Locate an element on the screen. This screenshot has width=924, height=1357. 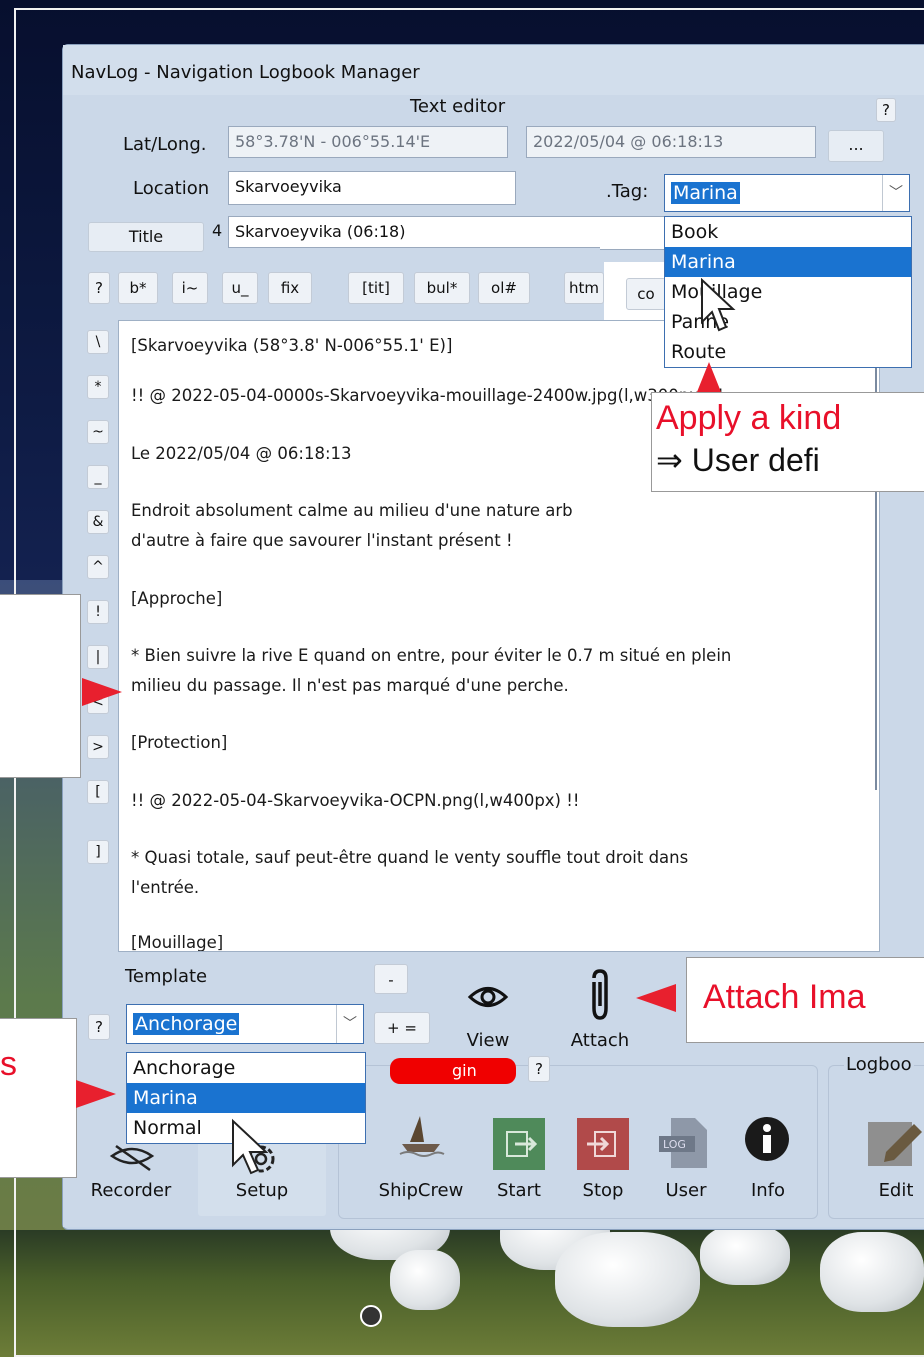
editor-line: Le 2022/05/04 @ 06:18:13 is located at coordinates (241, 453).